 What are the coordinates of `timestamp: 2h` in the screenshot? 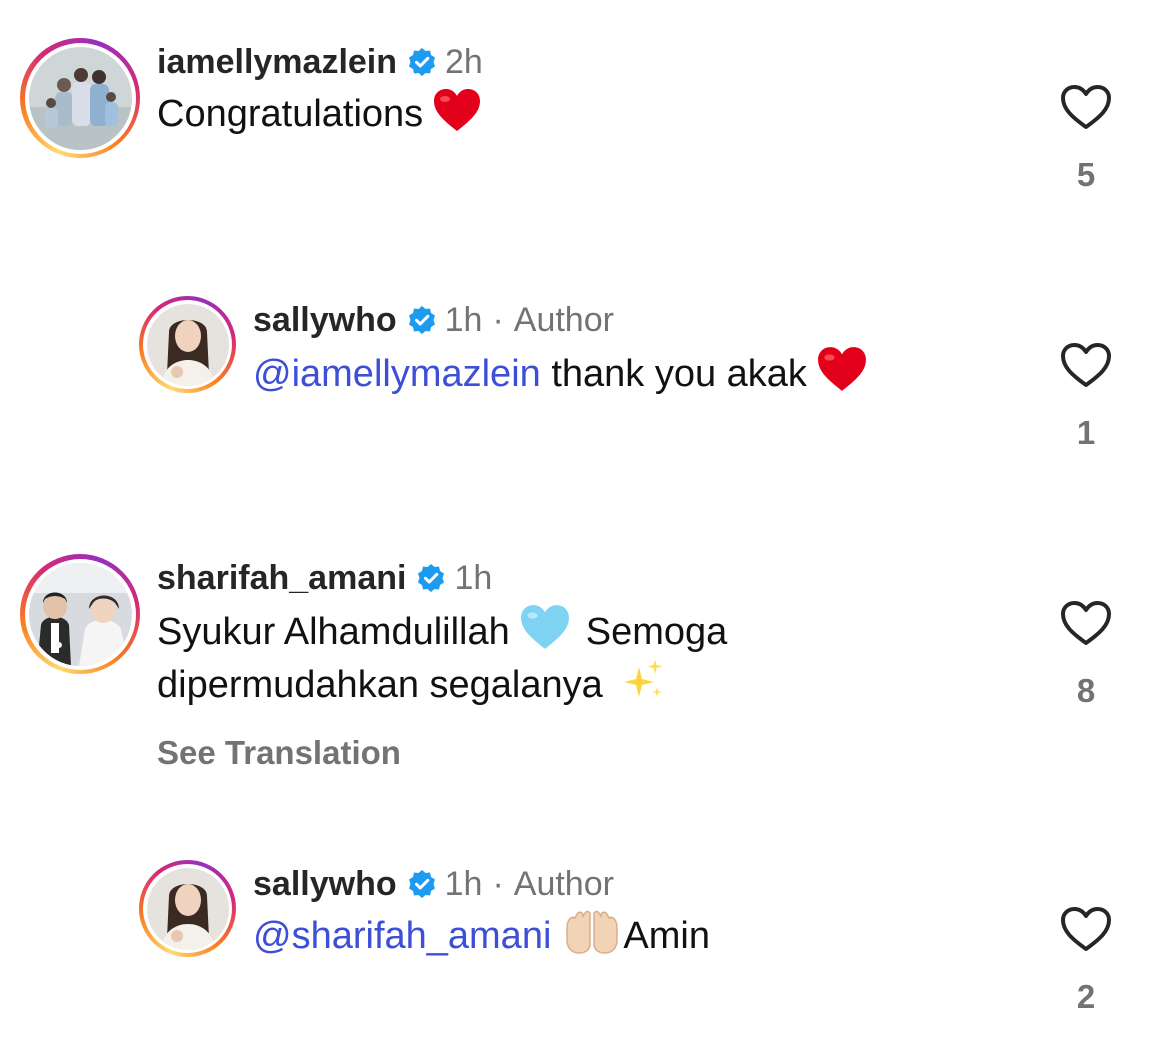 It's located at (464, 62).